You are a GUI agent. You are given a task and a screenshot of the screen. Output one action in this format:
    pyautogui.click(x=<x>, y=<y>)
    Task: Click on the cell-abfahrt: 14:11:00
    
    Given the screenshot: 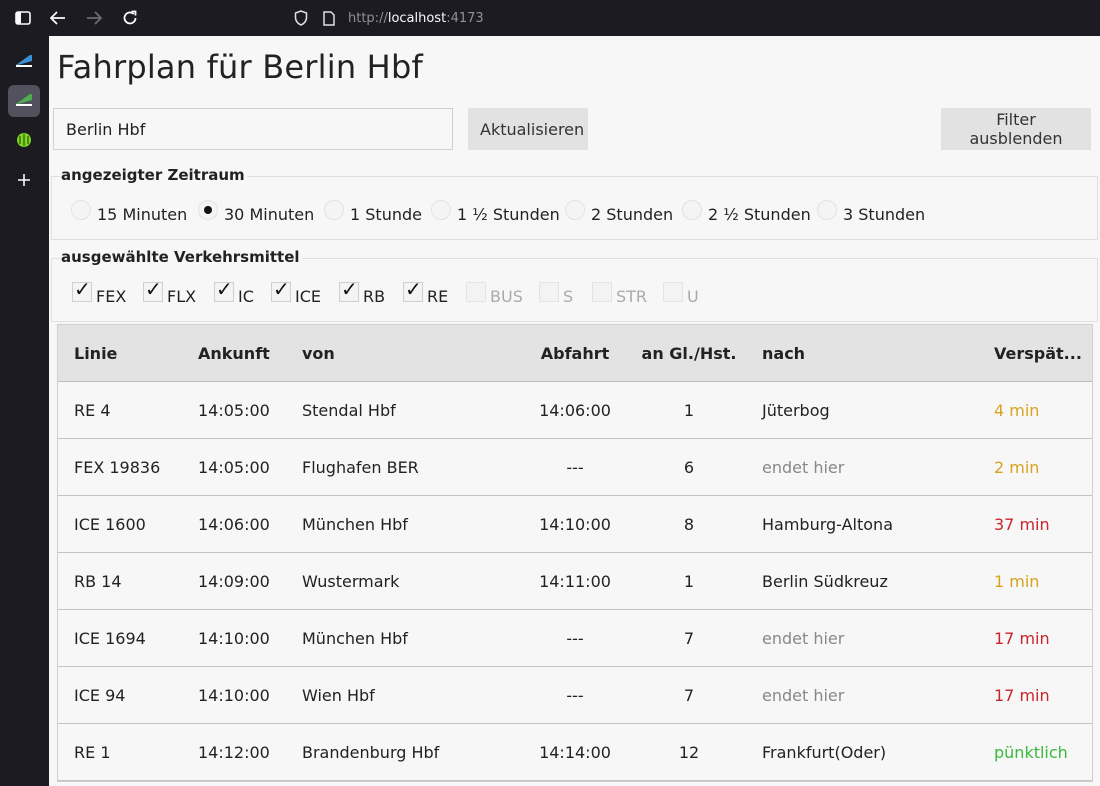 What is the action you would take?
    pyautogui.click(x=575, y=581)
    